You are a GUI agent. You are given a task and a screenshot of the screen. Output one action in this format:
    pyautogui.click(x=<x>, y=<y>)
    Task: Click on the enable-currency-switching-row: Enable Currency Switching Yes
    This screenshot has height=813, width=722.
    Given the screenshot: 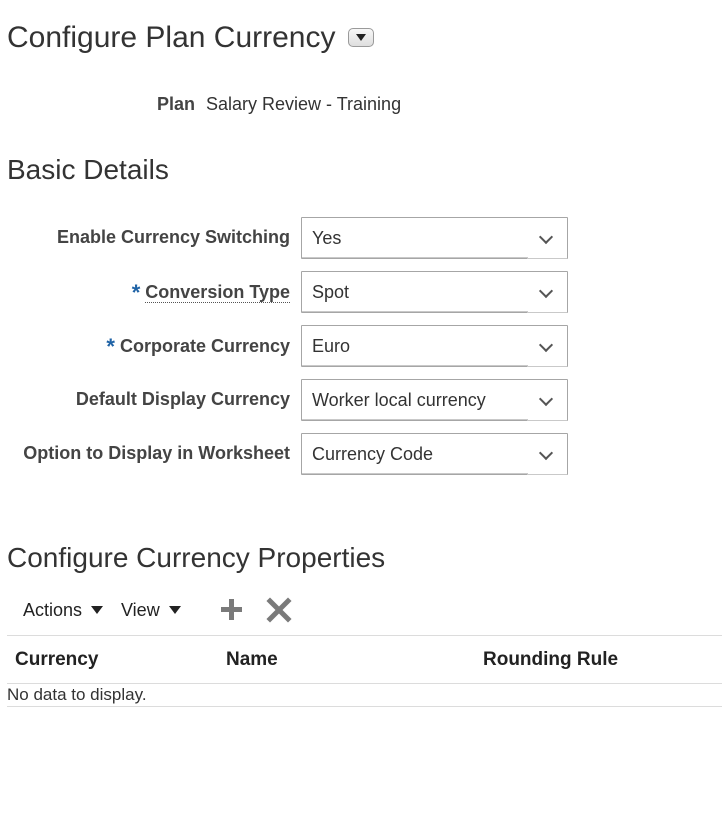 What is the action you would take?
    pyautogui.click(x=300, y=238)
    